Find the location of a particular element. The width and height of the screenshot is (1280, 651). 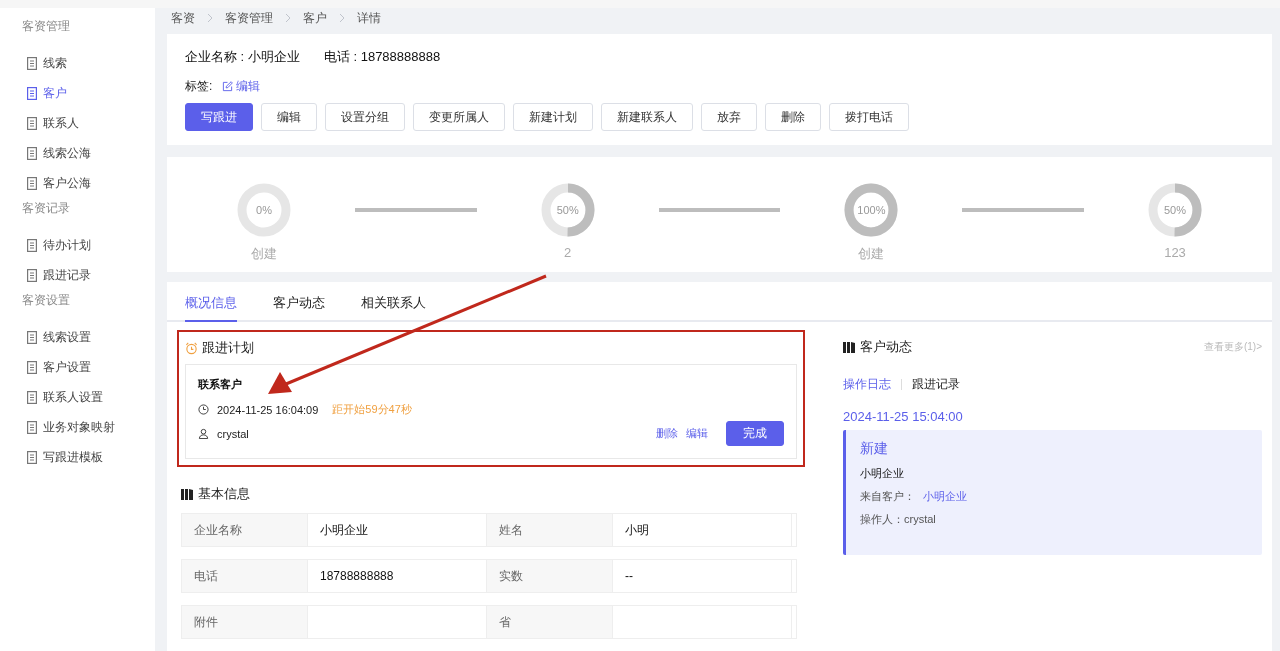

field-value: -- is located at coordinates (629, 576).